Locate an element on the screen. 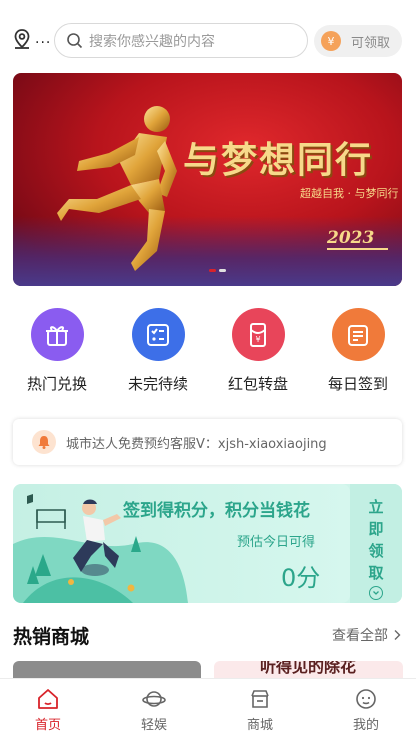 This screenshot has height=735, width=416. product-image-text: 听得见的除花 is located at coordinates (308, 668).